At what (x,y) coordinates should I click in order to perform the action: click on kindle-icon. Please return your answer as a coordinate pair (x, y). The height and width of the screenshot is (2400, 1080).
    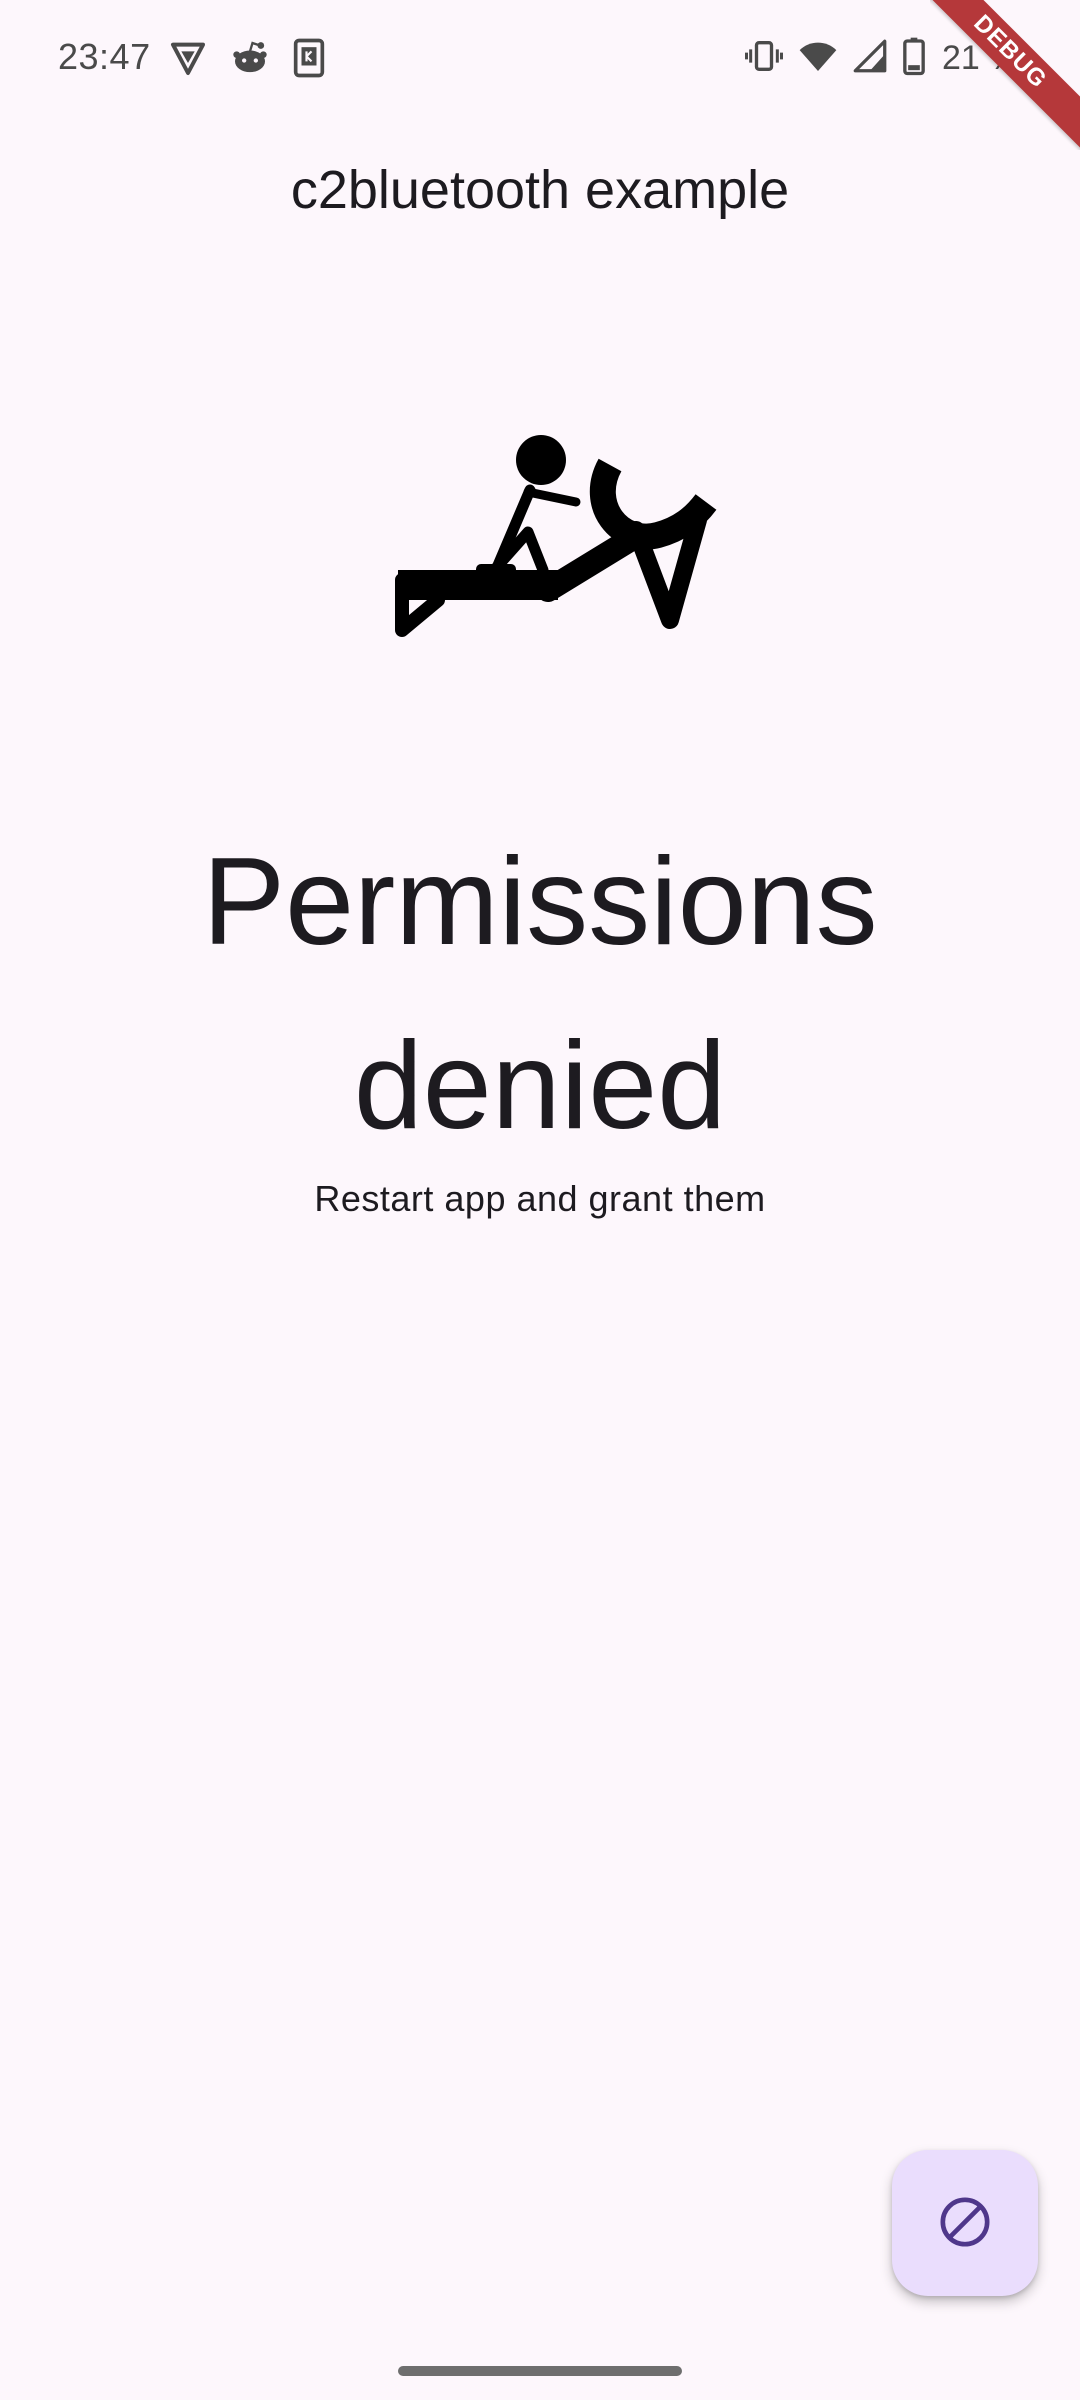
    Looking at the image, I should click on (309, 60).